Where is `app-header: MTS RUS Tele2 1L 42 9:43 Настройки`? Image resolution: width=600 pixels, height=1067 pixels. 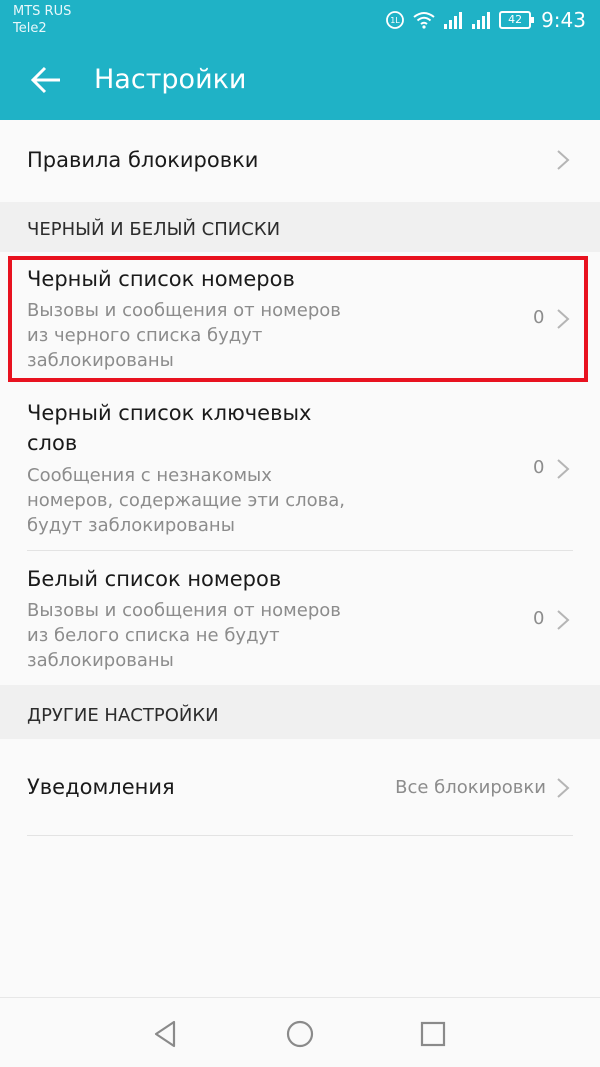
app-header: MTS RUS Tele2 1L 42 9:43 Настройки is located at coordinates (300, 60).